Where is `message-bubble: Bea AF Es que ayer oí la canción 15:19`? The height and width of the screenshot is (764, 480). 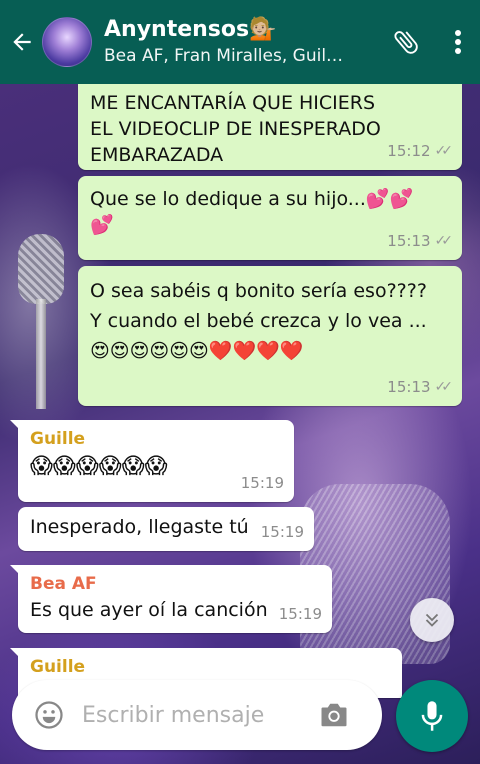
message-bubble: Bea AF Es que ayer oí la canción 15:19 is located at coordinates (171, 599).